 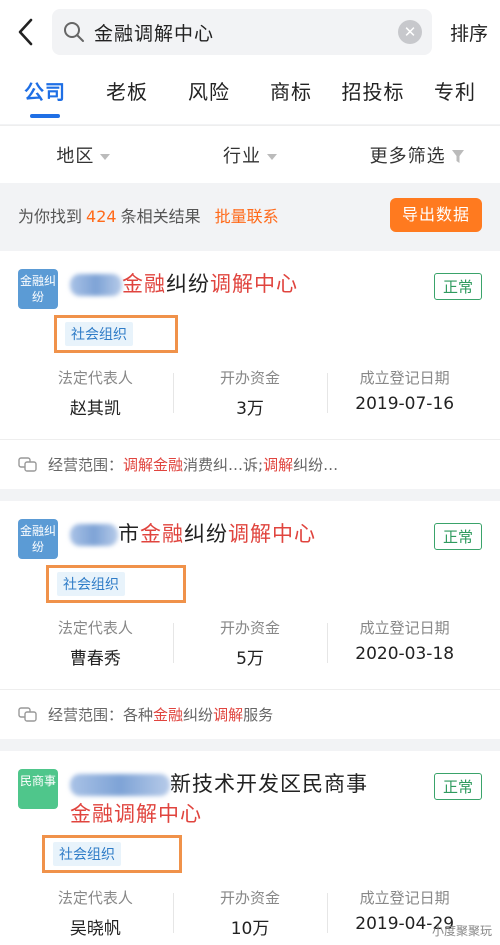 I want to click on card-header: 金融纠纷 金融纠纷调解中心 正常, so click(x=250, y=289).